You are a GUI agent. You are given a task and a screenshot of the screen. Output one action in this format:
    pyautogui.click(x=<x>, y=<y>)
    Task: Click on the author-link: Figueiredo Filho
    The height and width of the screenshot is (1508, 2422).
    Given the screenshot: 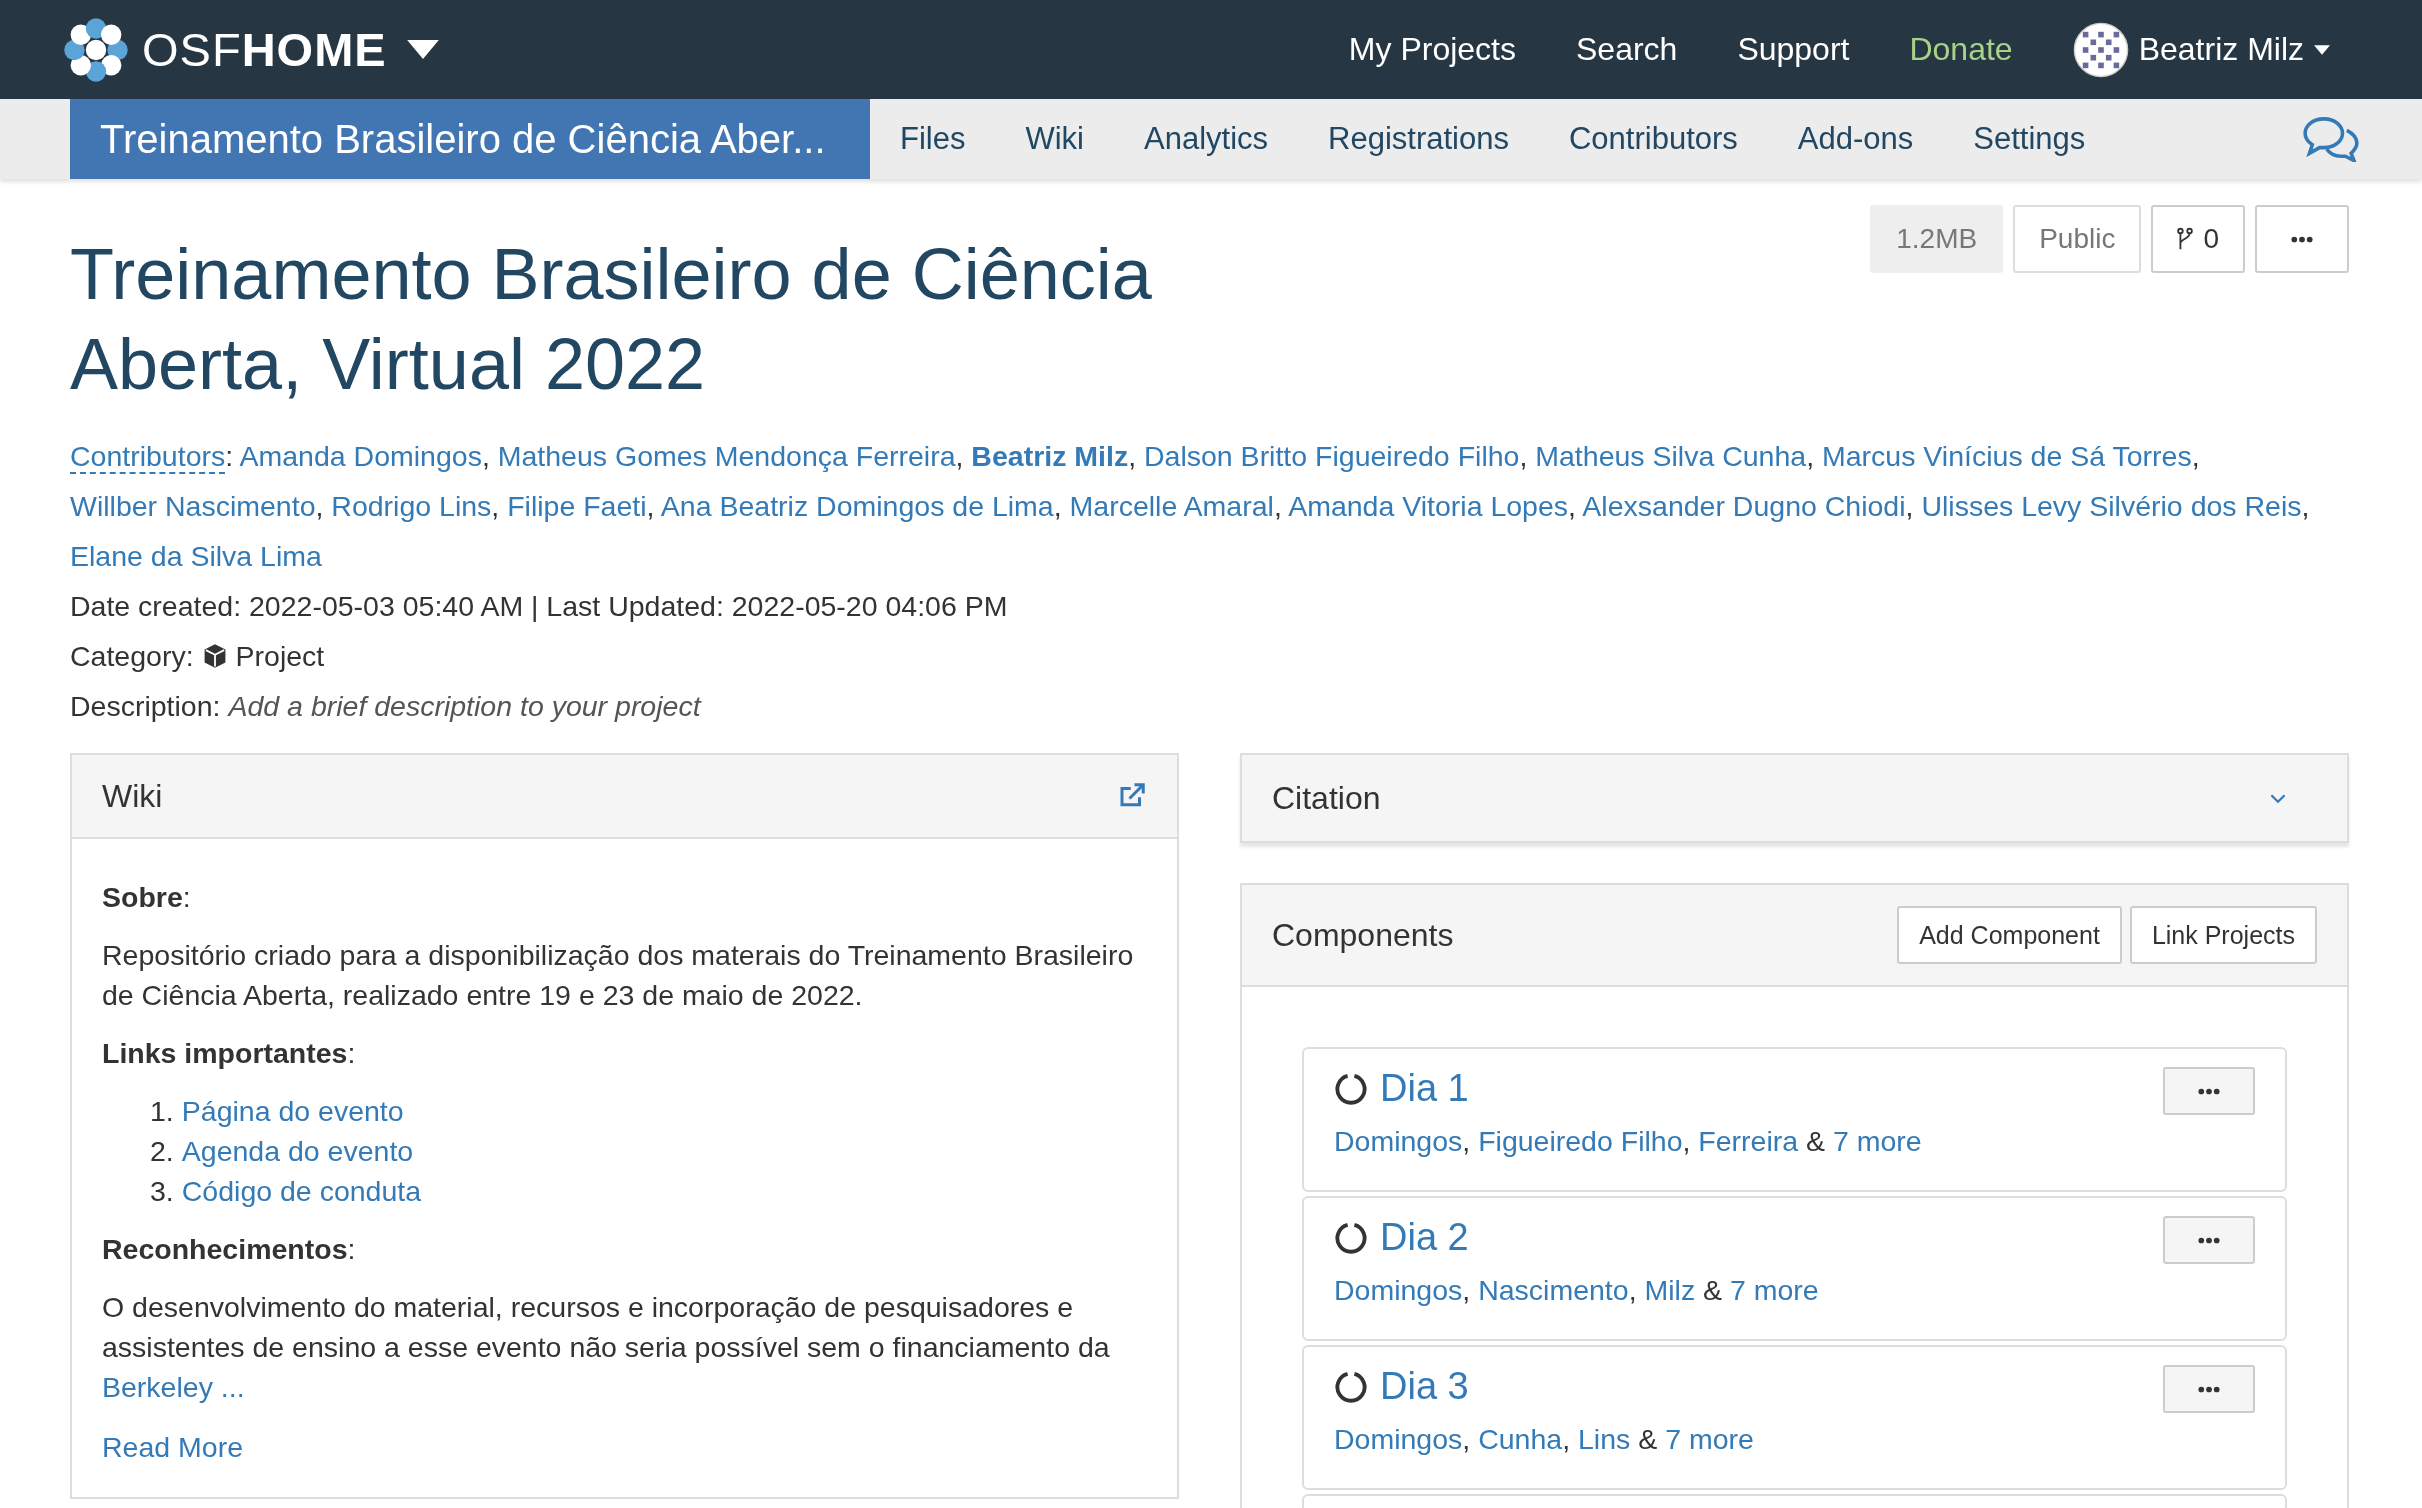 What is the action you would take?
    pyautogui.click(x=1580, y=1141)
    